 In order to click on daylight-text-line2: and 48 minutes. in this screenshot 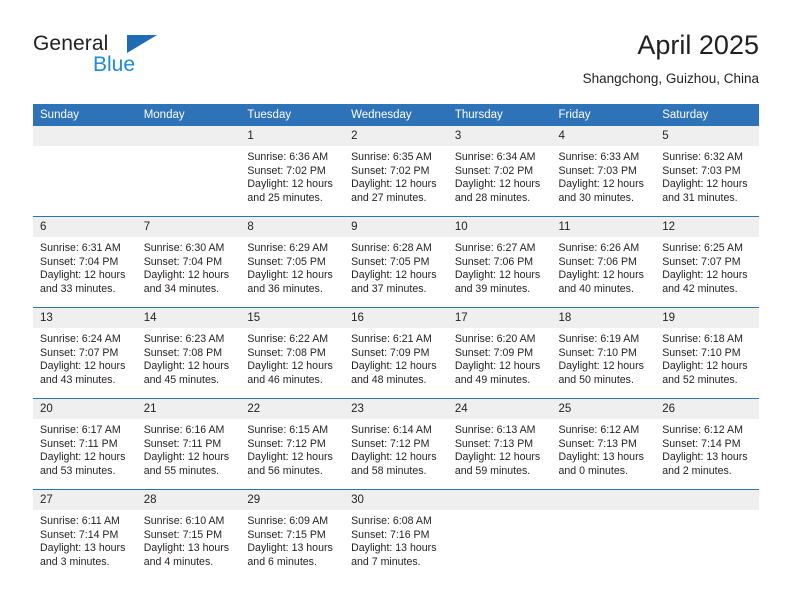, I will do `click(389, 379)`.